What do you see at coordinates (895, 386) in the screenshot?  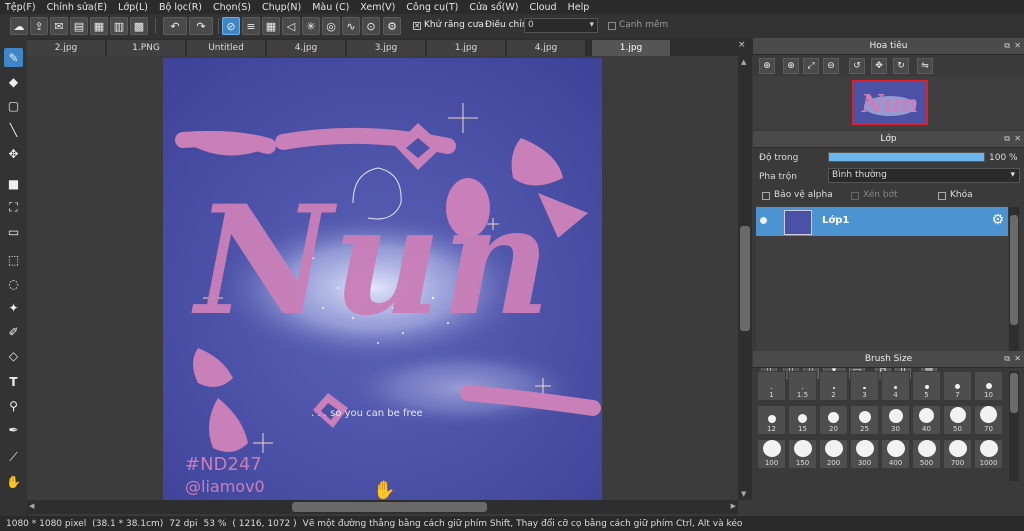 I see `brush-size-4: 4` at bounding box center [895, 386].